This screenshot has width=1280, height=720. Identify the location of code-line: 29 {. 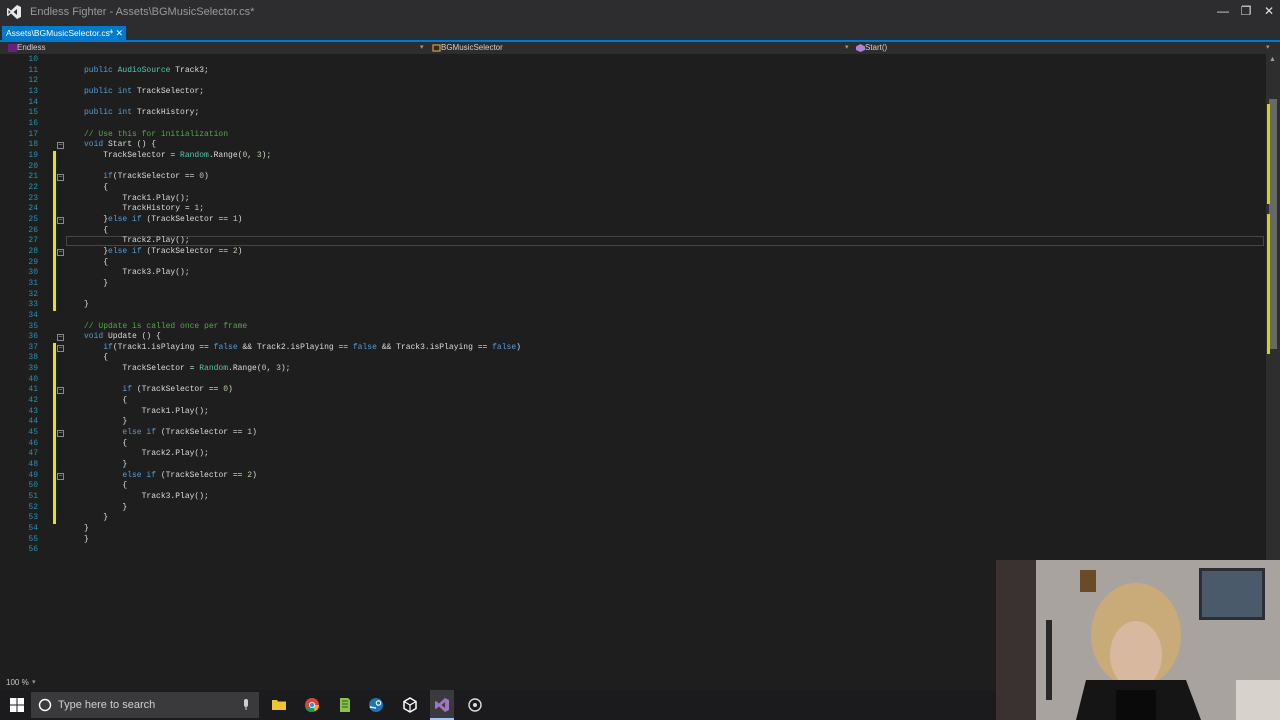
(630, 263).